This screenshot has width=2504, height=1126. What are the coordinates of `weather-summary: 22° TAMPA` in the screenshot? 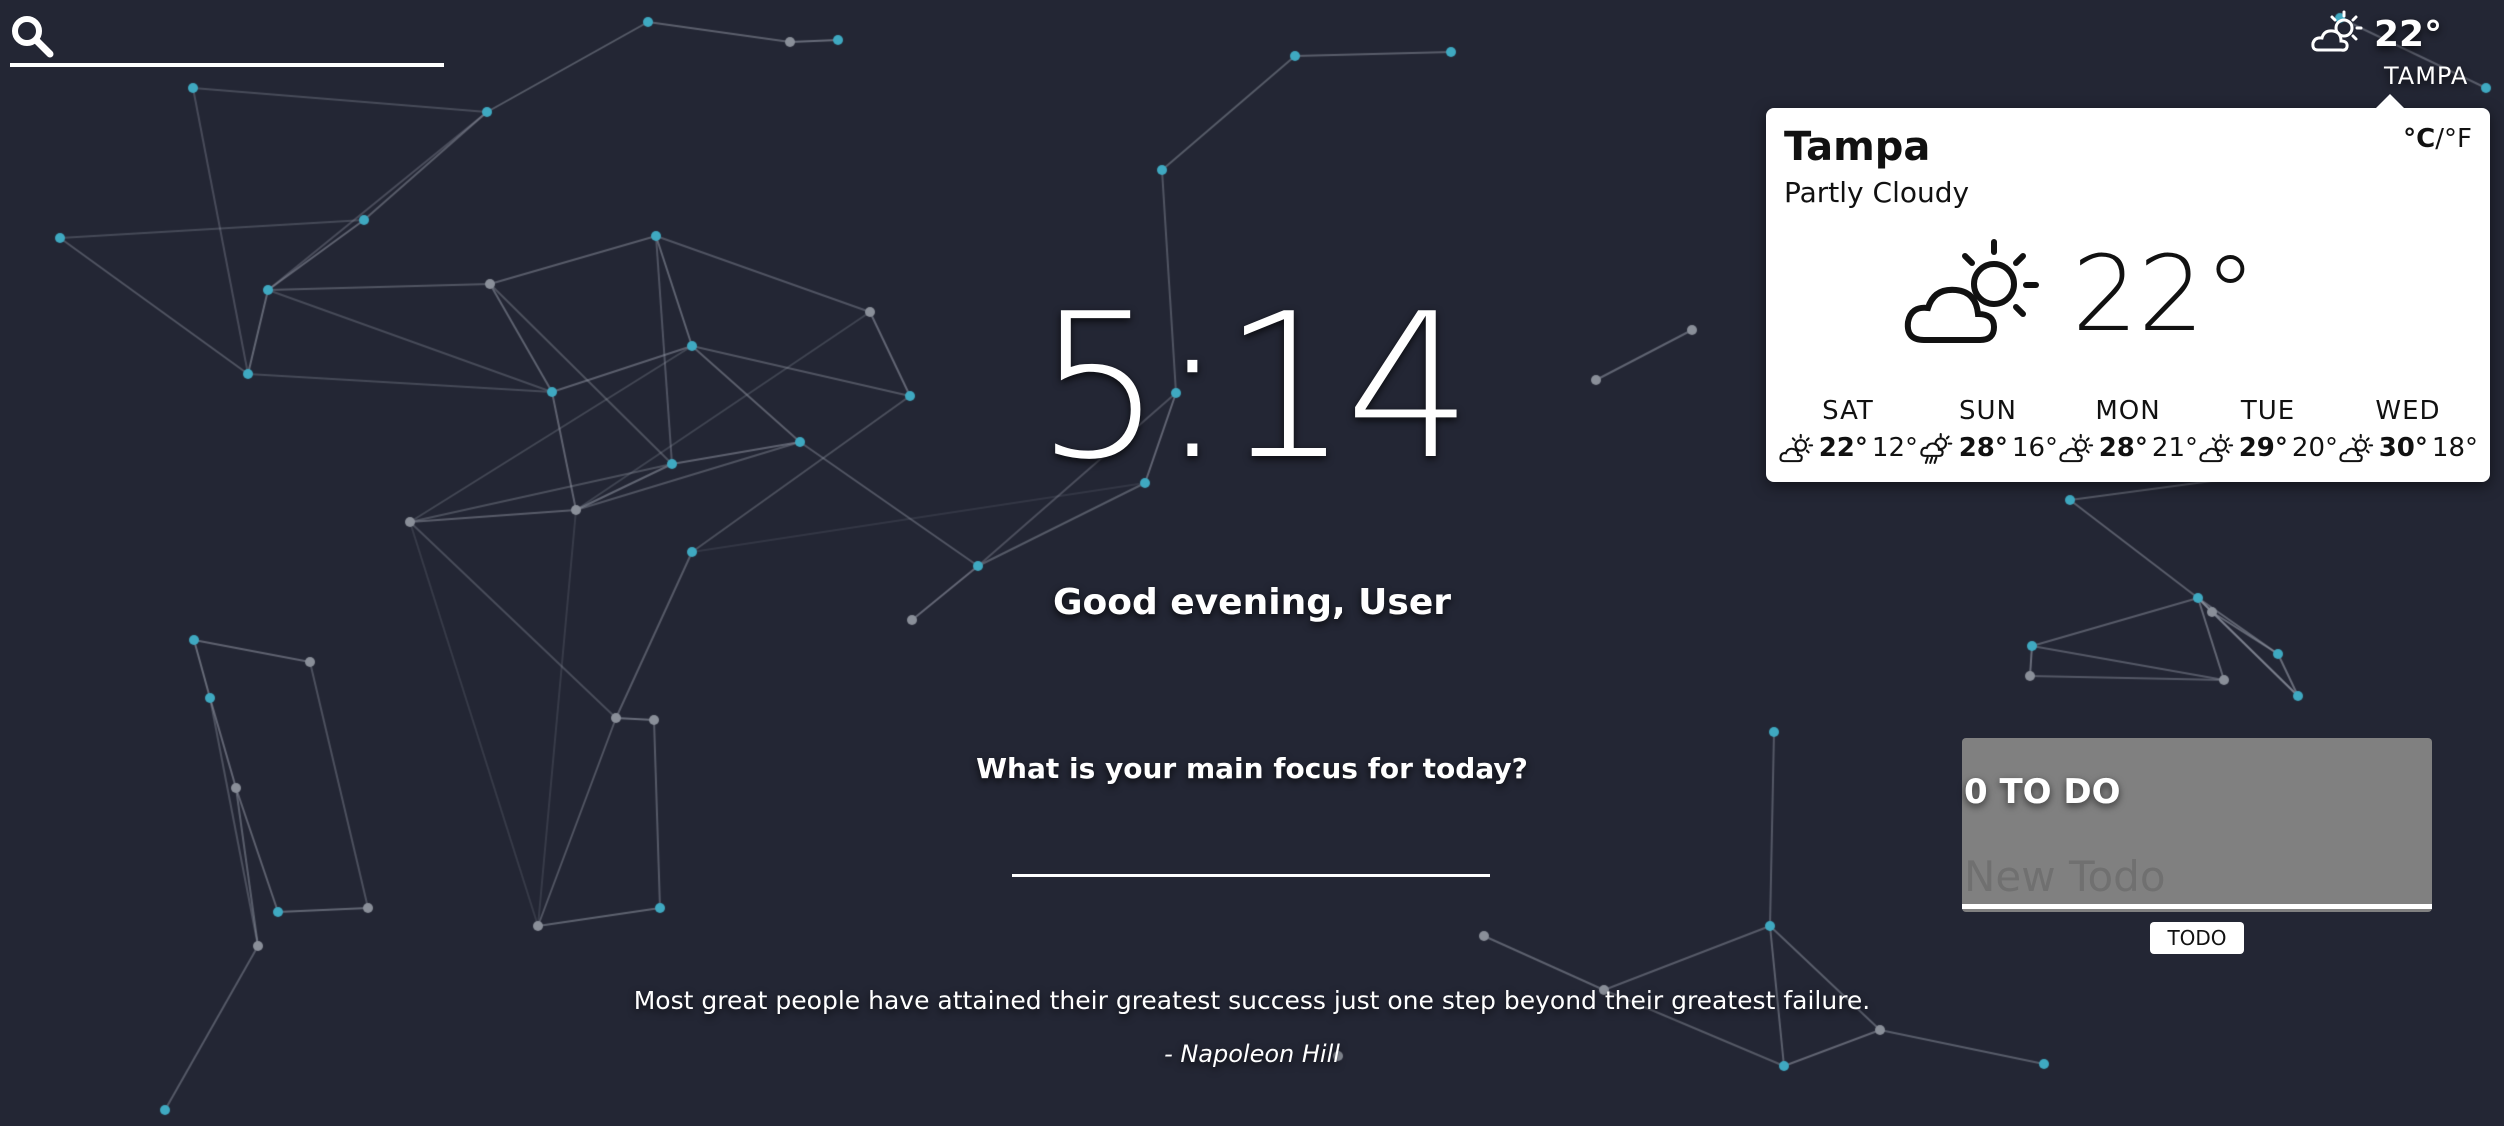 It's located at (2400, 51).